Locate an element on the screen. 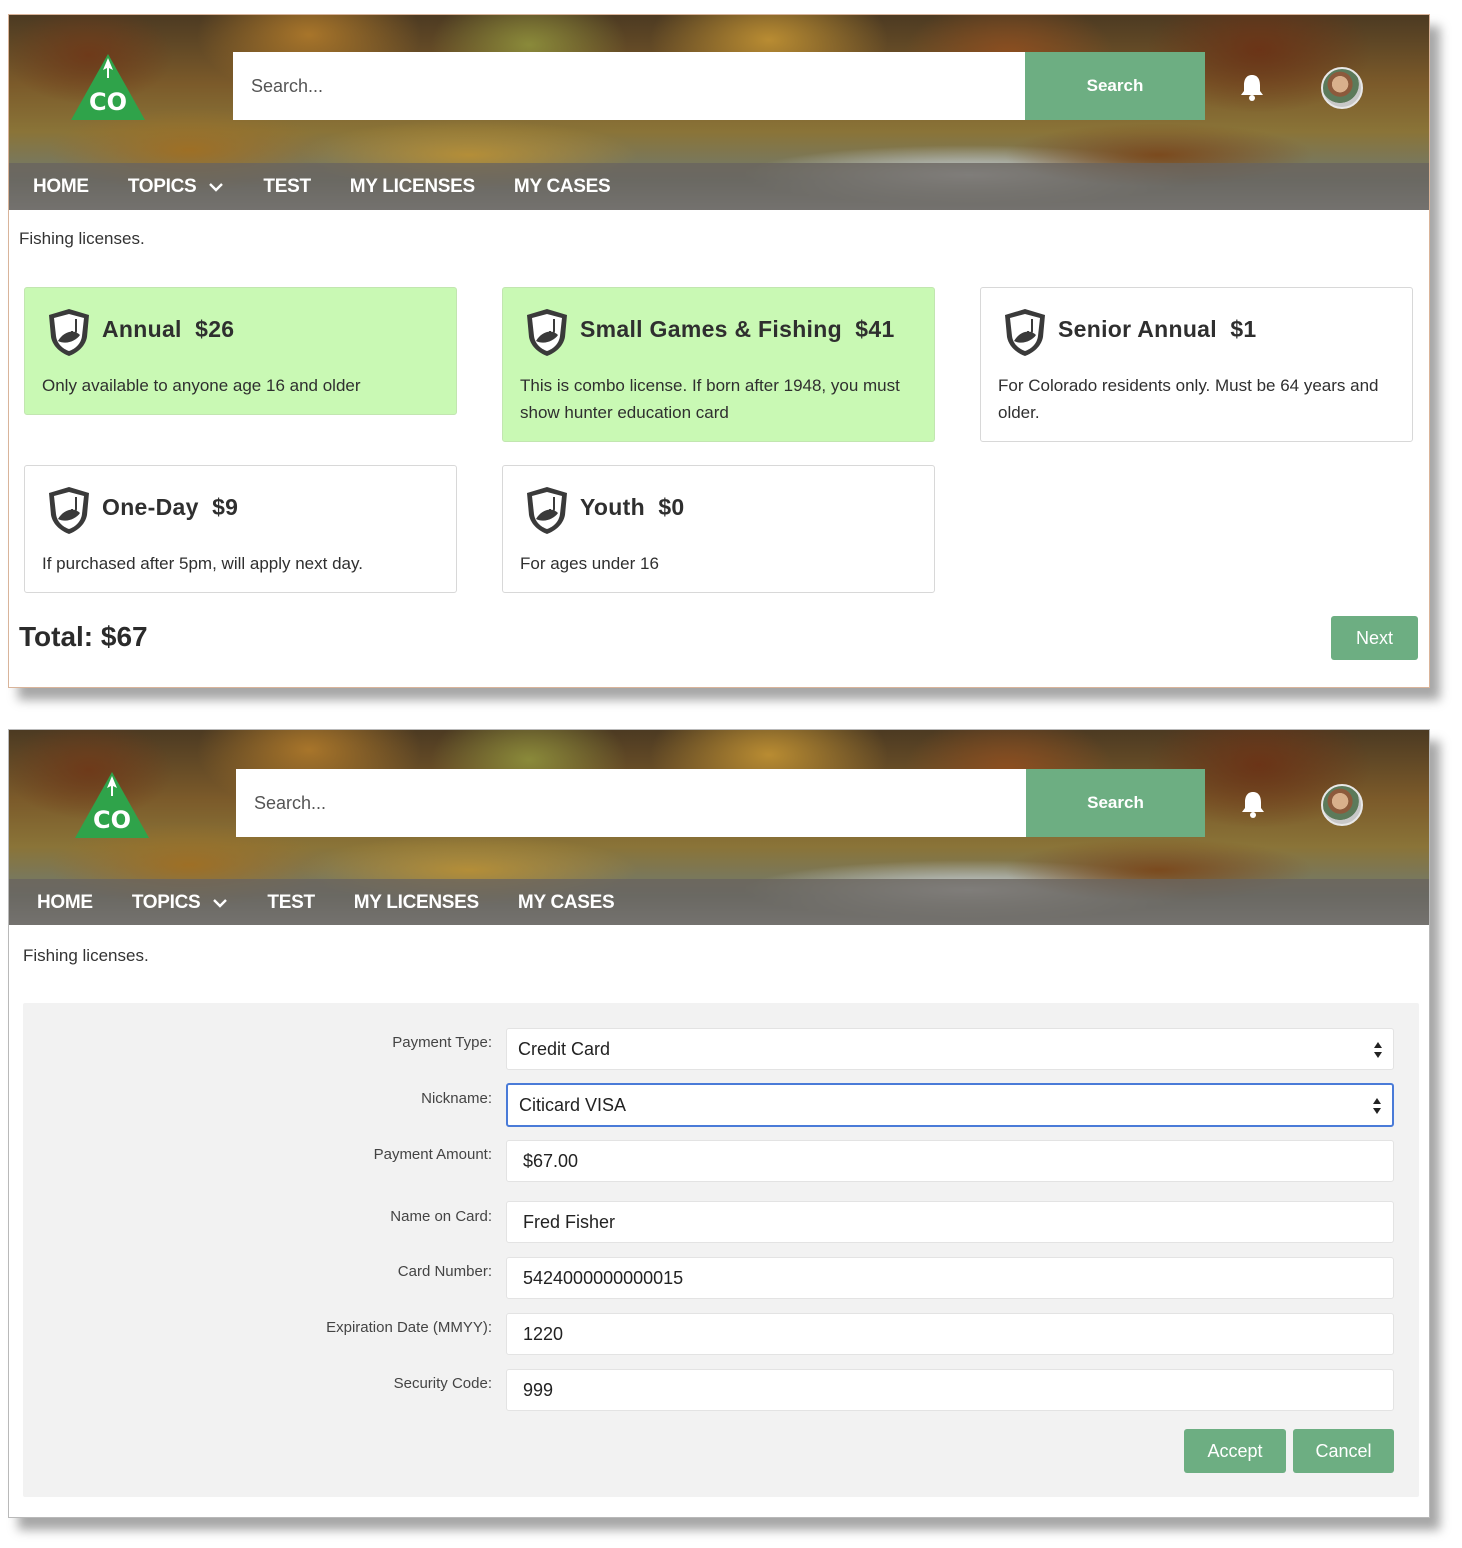 This screenshot has height=1548, width=1462. security-code-value: 999 is located at coordinates (538, 1389).